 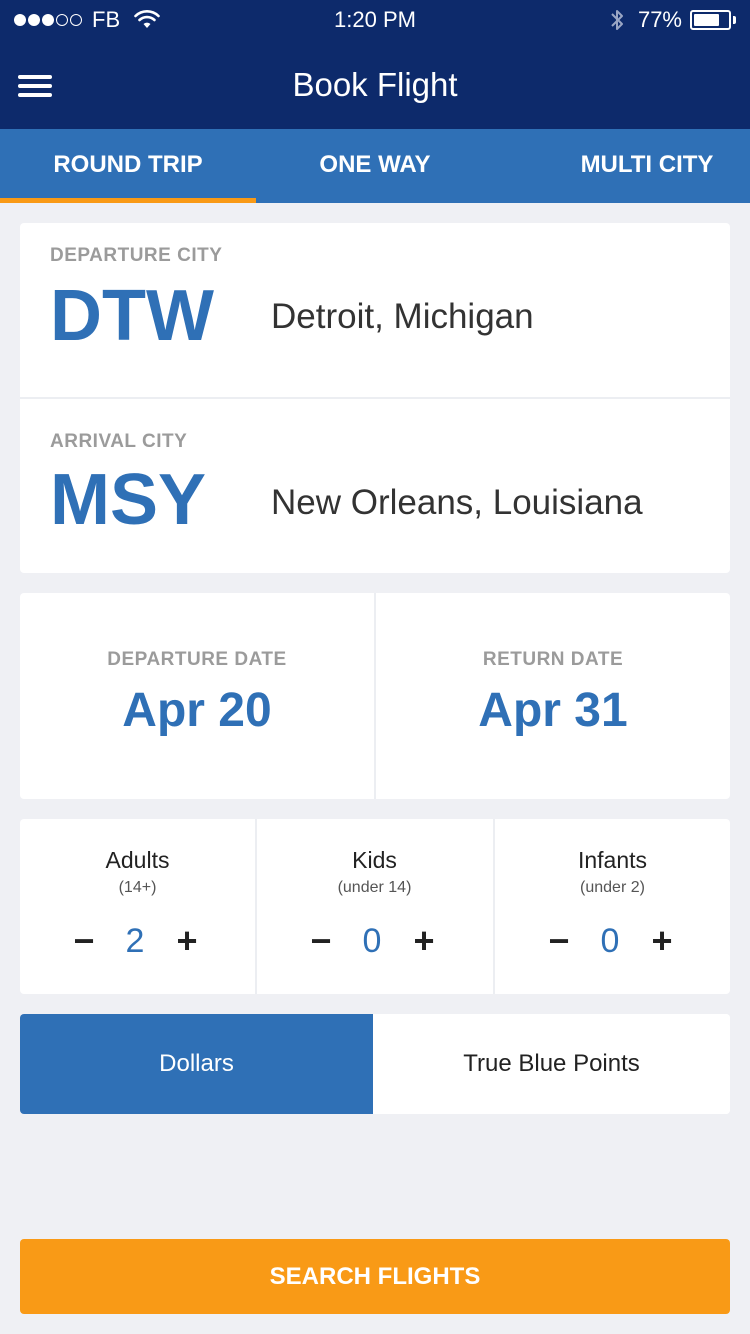 I want to click on infants-title: Infants, so click(x=612, y=860).